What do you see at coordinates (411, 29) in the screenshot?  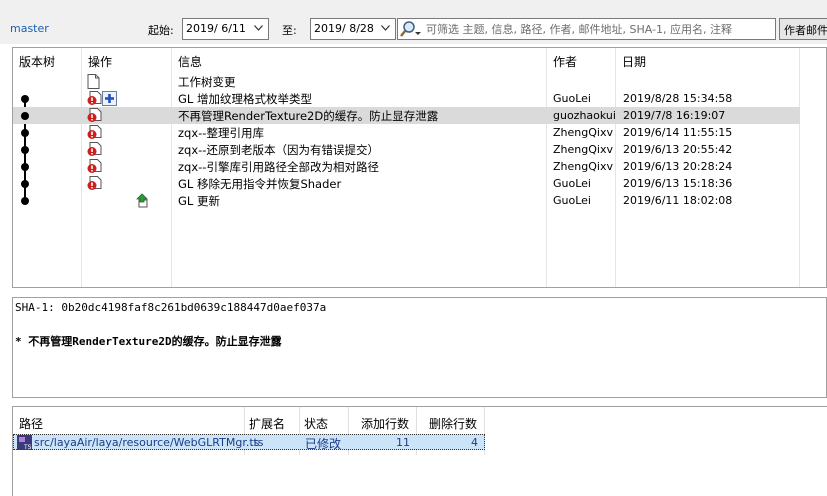 I see `search-icon` at bounding box center [411, 29].